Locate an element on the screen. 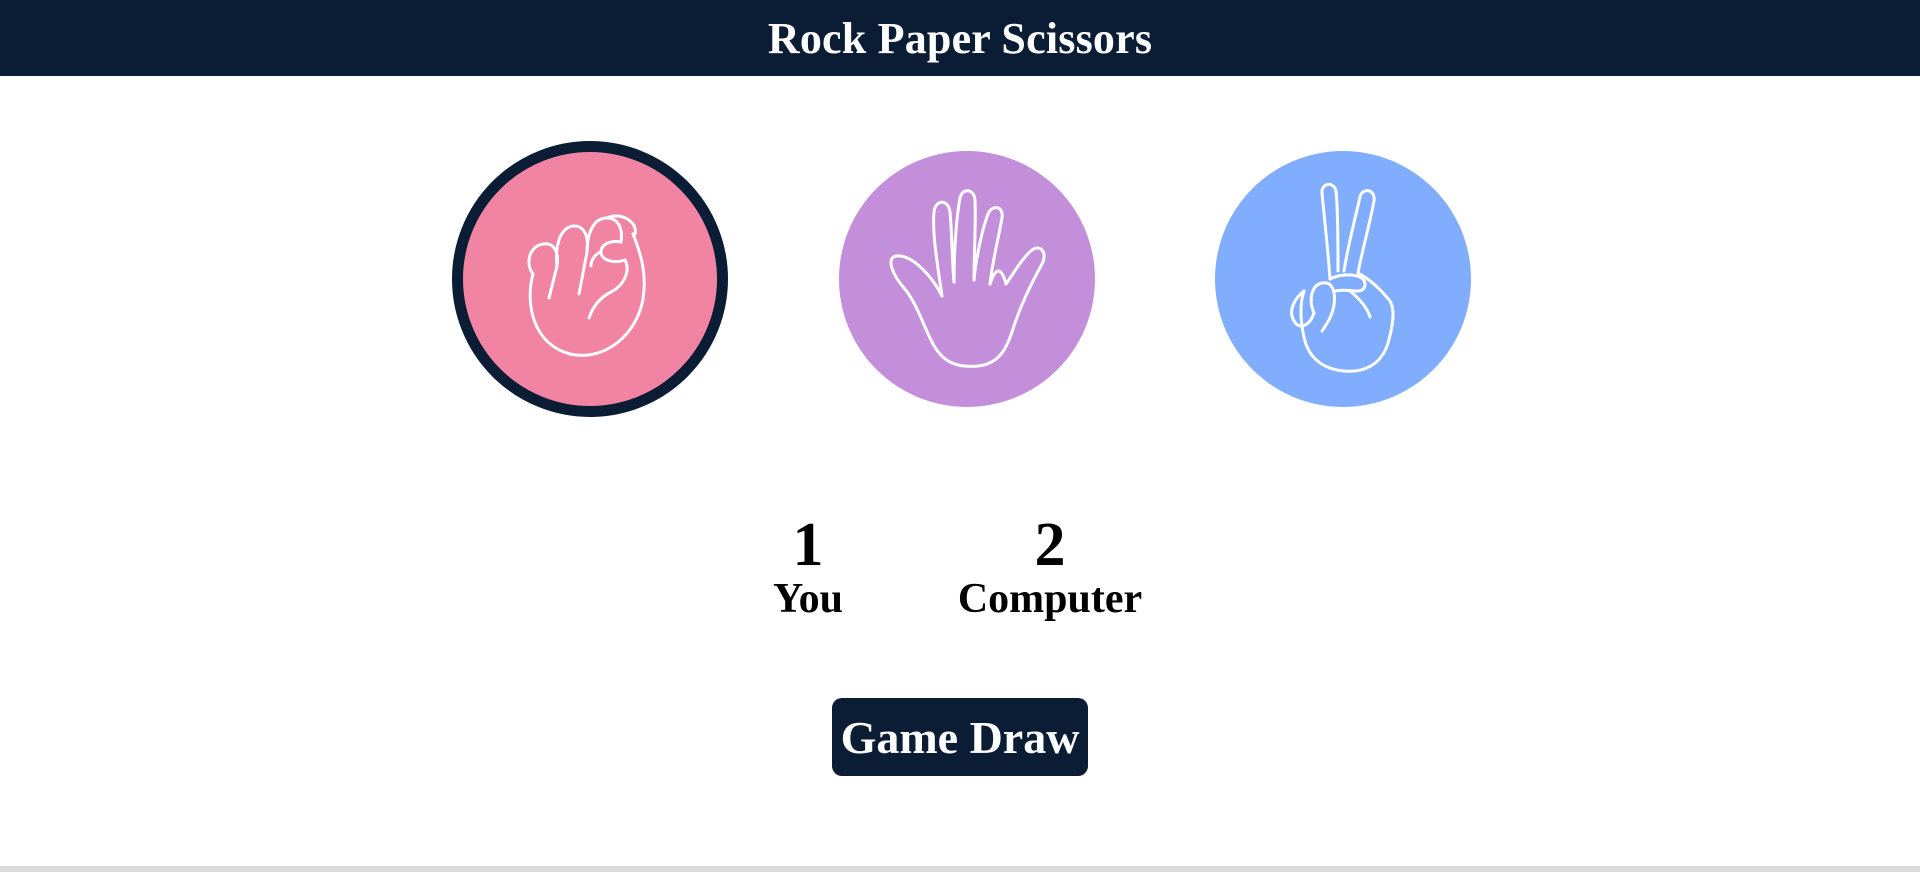 The image size is (1920, 872). peace-hand-icon is located at coordinates (1342, 278).